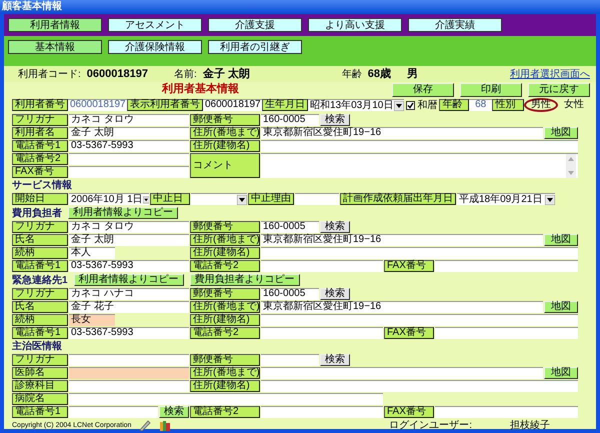 The image size is (600, 433). I want to click on nav-tab: 利用者情報, so click(55, 25).